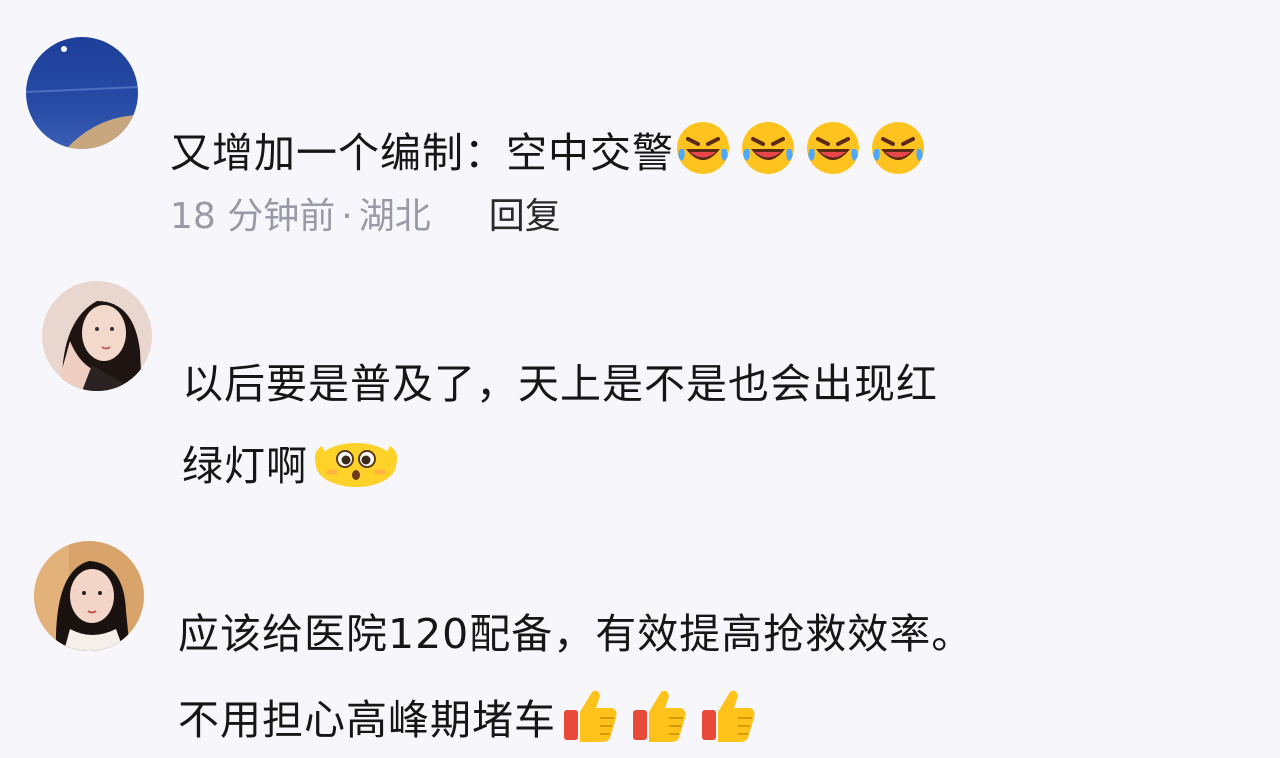 The image size is (1280, 758). I want to click on comment-text-line: 应该给医院120配备，有效提高抢救效率。, so click(576, 634).